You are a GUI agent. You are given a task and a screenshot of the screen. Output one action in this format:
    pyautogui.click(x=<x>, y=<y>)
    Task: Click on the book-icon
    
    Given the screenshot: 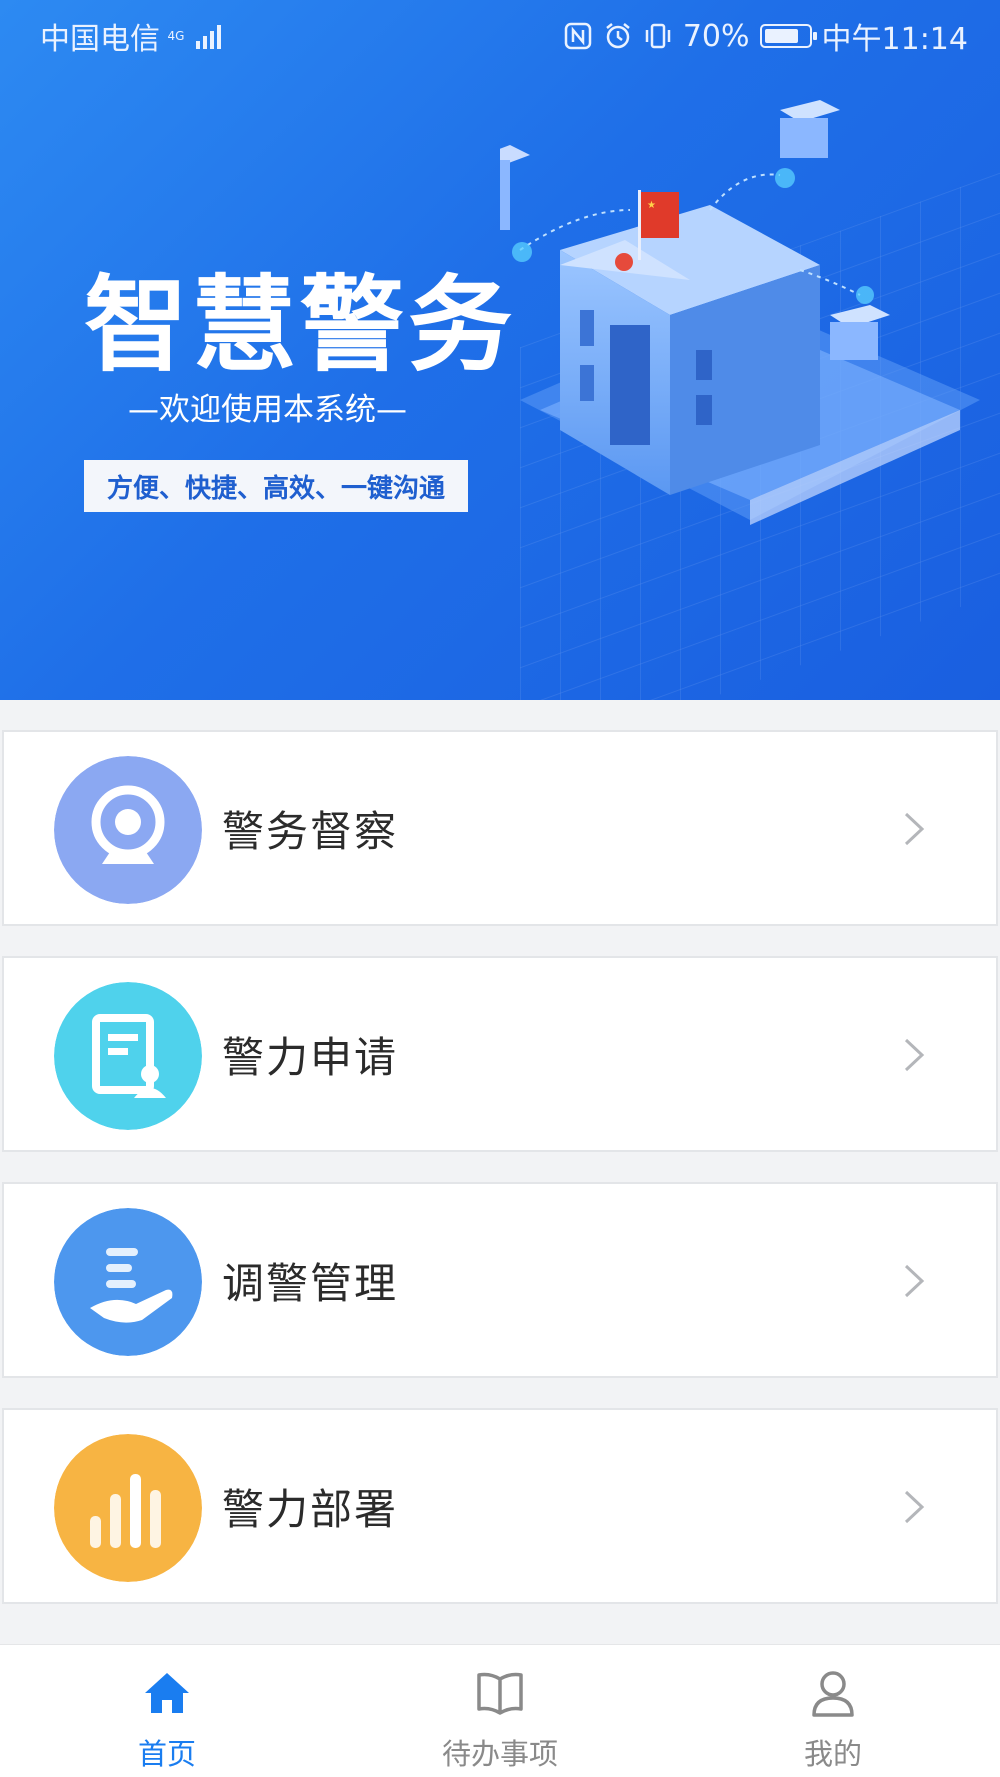 What is the action you would take?
    pyautogui.click(x=500, y=1693)
    